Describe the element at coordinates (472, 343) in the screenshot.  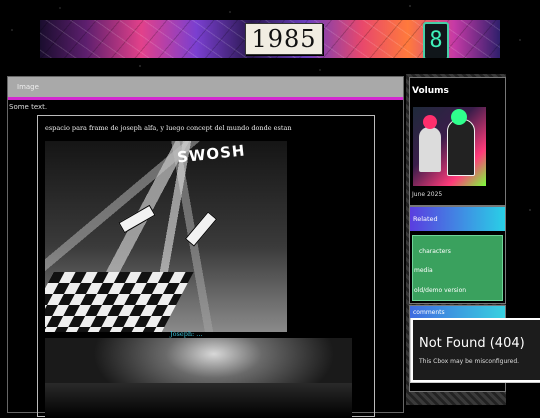
I see `error-title: Not Found (404)` at that location.